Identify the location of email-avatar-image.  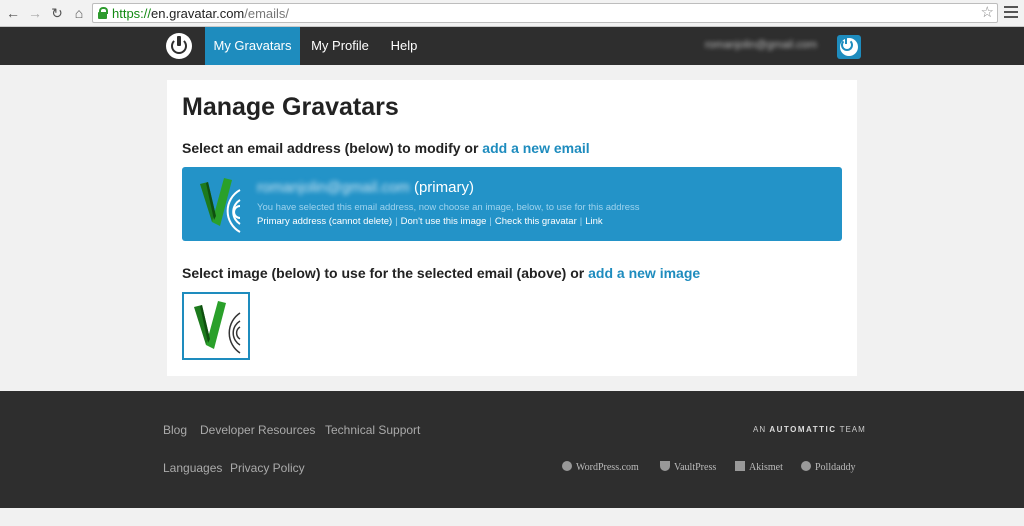
(220, 205).